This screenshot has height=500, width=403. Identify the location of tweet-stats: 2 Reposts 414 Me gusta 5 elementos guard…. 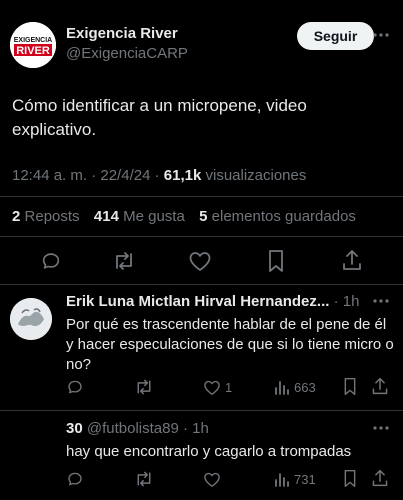
(184, 216).